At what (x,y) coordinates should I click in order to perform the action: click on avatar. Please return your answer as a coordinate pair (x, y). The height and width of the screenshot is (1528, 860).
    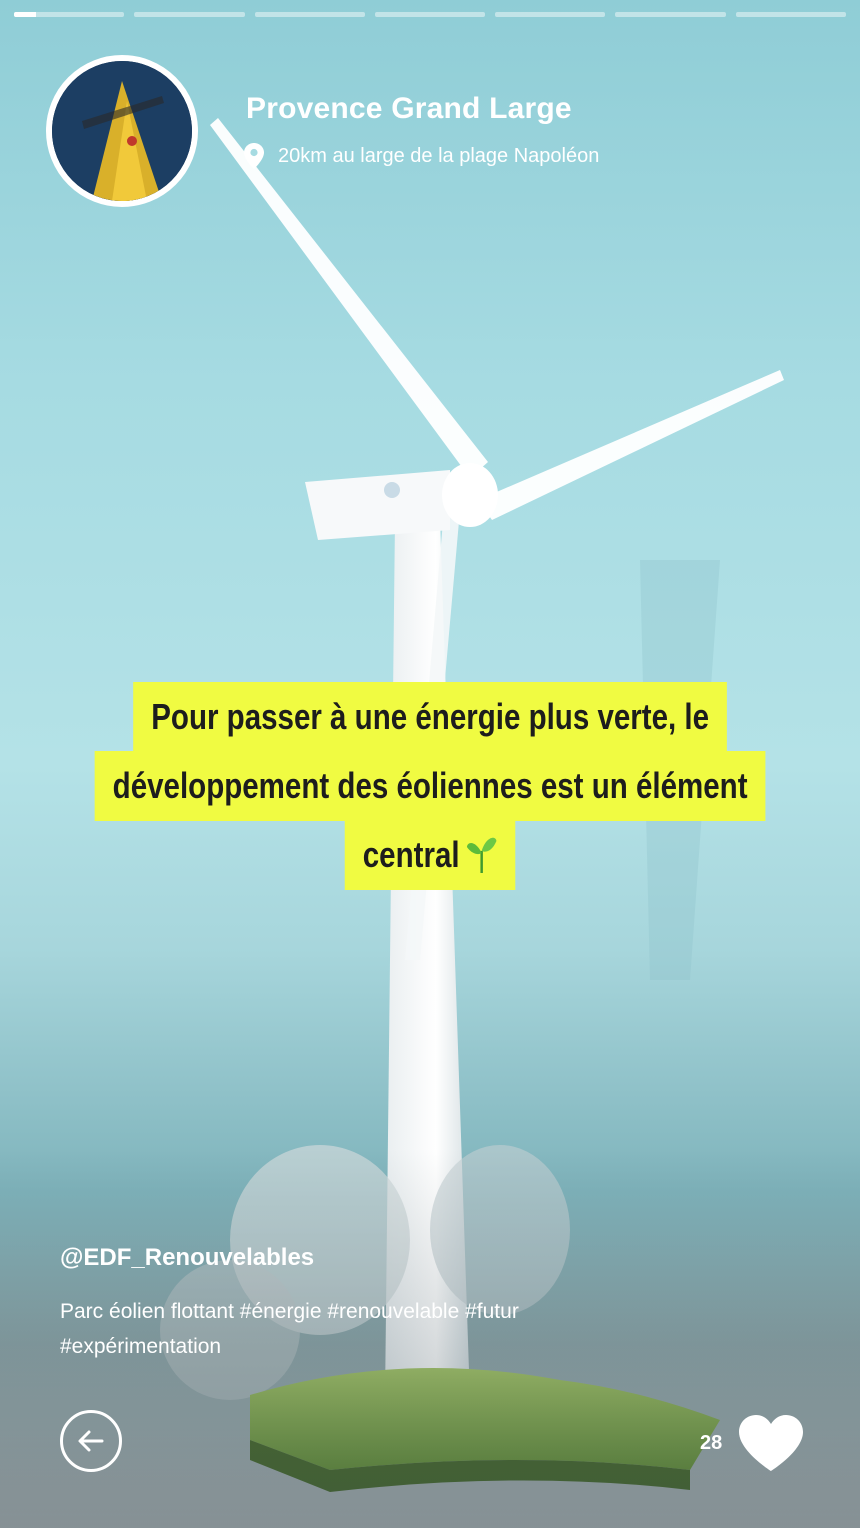
    Looking at the image, I should click on (122, 131).